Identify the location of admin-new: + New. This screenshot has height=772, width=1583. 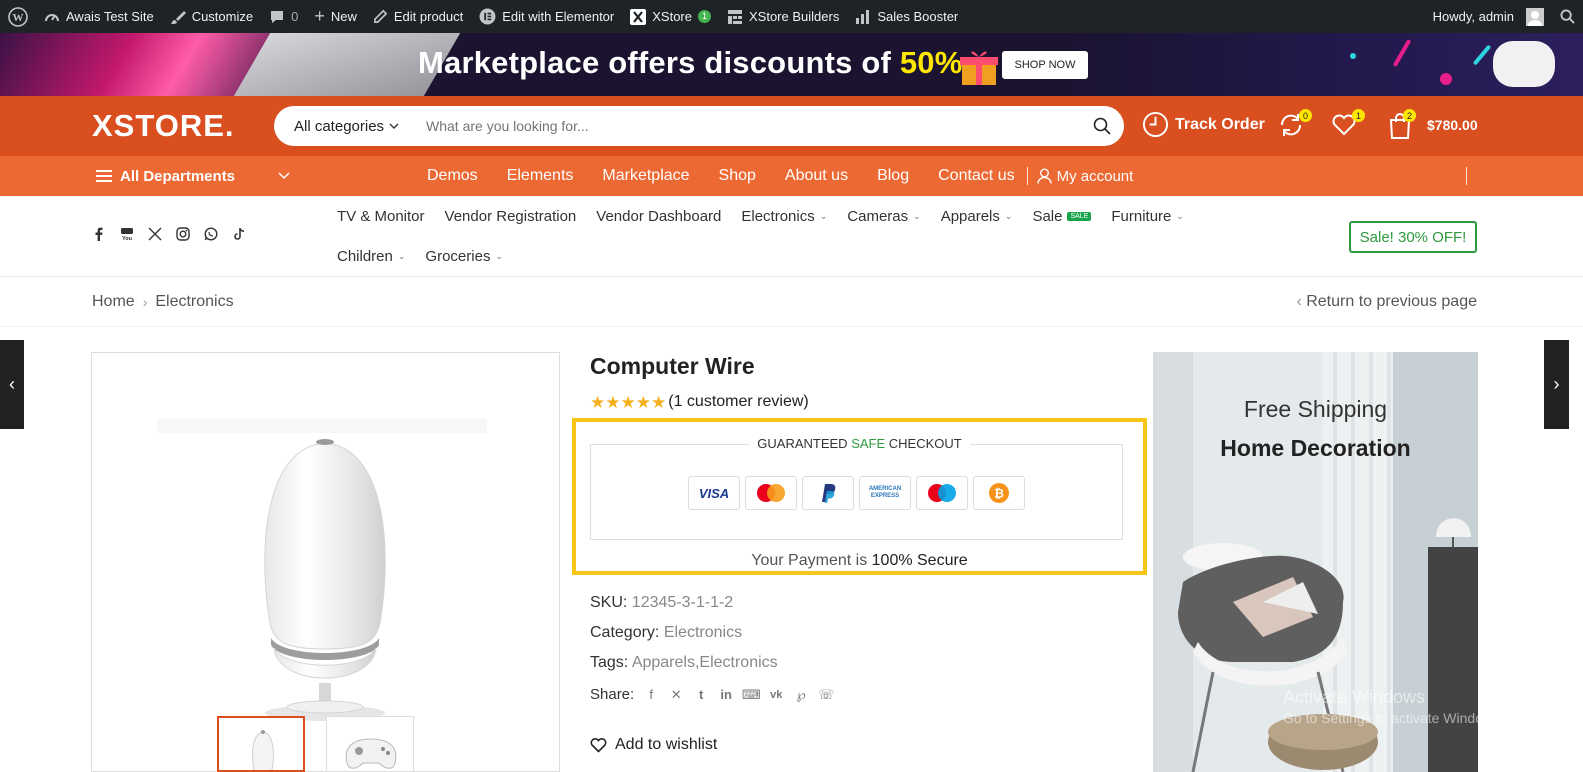
(335, 16).